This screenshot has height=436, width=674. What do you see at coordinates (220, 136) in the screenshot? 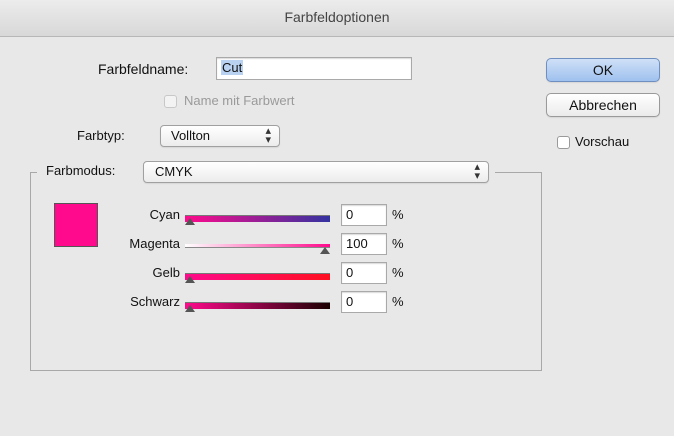
I see `color-type-dropdown: Vollton ▴ ▾` at bounding box center [220, 136].